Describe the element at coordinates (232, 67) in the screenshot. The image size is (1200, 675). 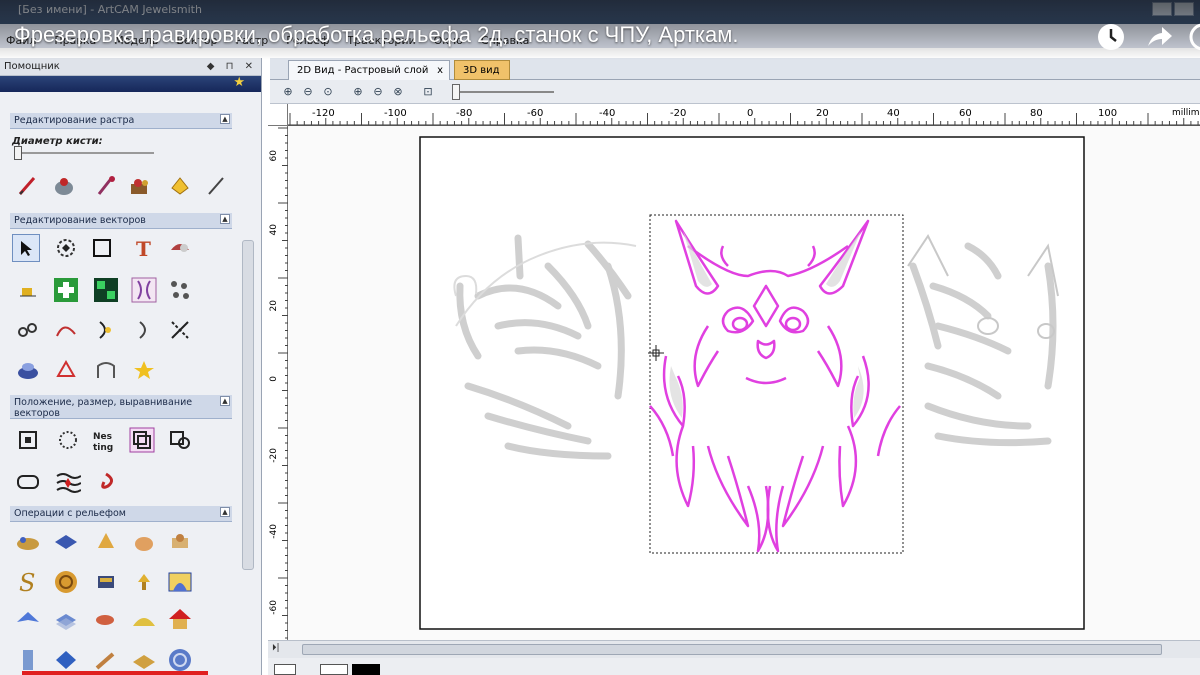
I see `panel-header-buttons: ◆ ⊓ ✕` at that location.